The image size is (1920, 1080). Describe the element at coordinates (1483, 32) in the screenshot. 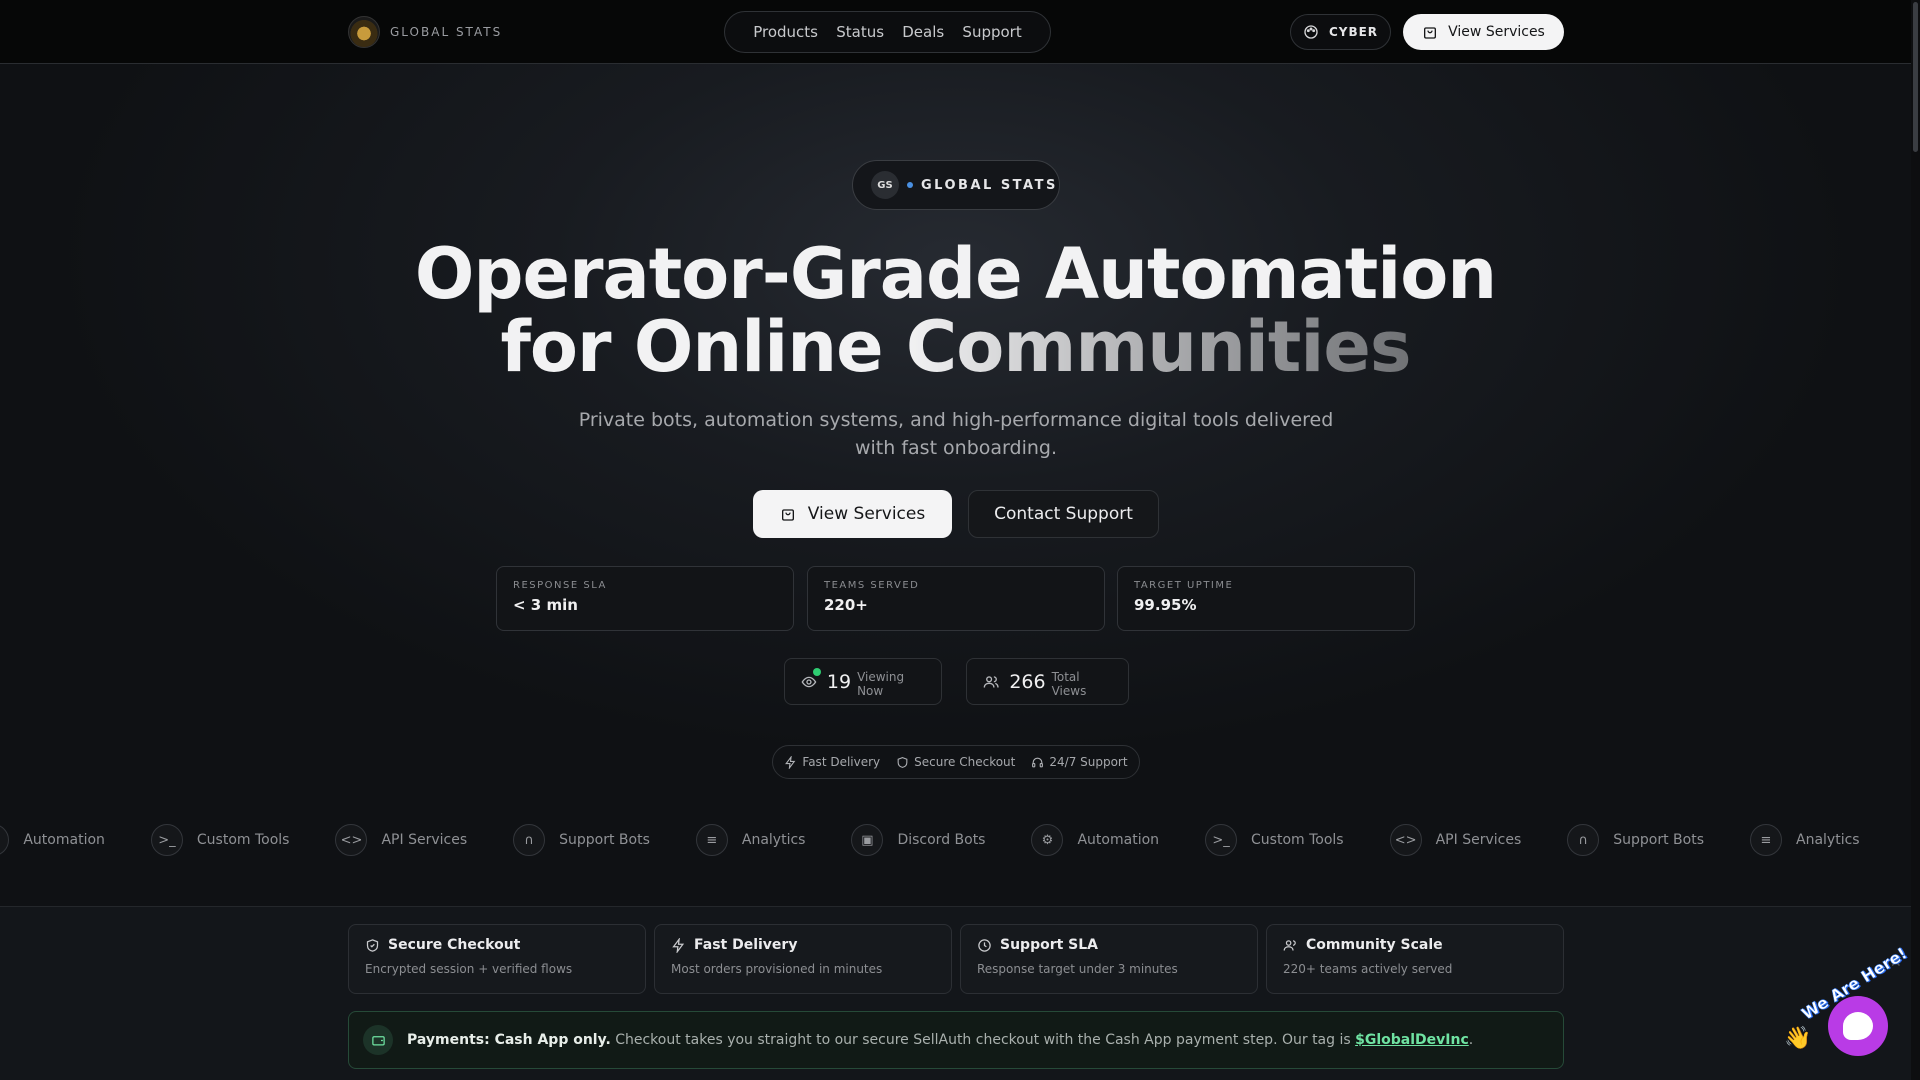

I see `view-services-nav-button: View Services` at that location.